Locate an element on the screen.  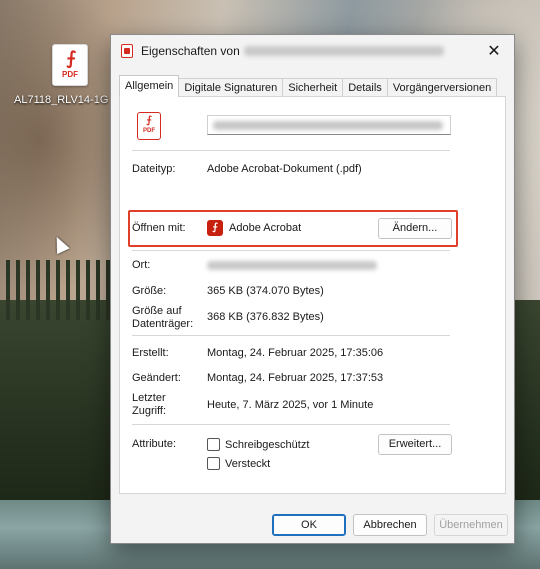
tab-digitale-signaturen: Digitale Signaturen is located at coordinates (231, 87).